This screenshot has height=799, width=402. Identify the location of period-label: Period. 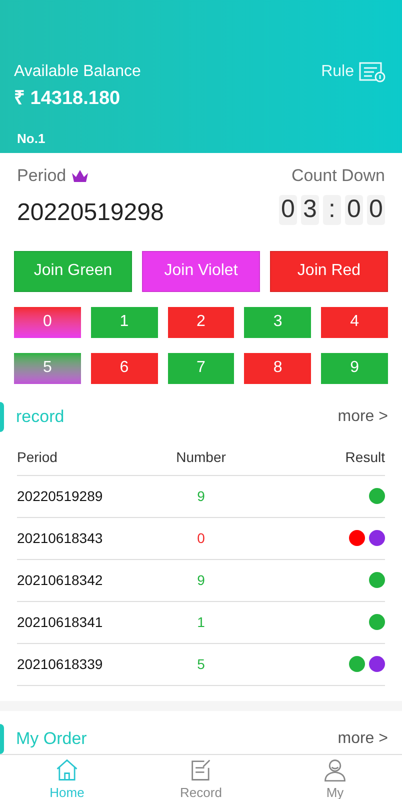
(41, 176).